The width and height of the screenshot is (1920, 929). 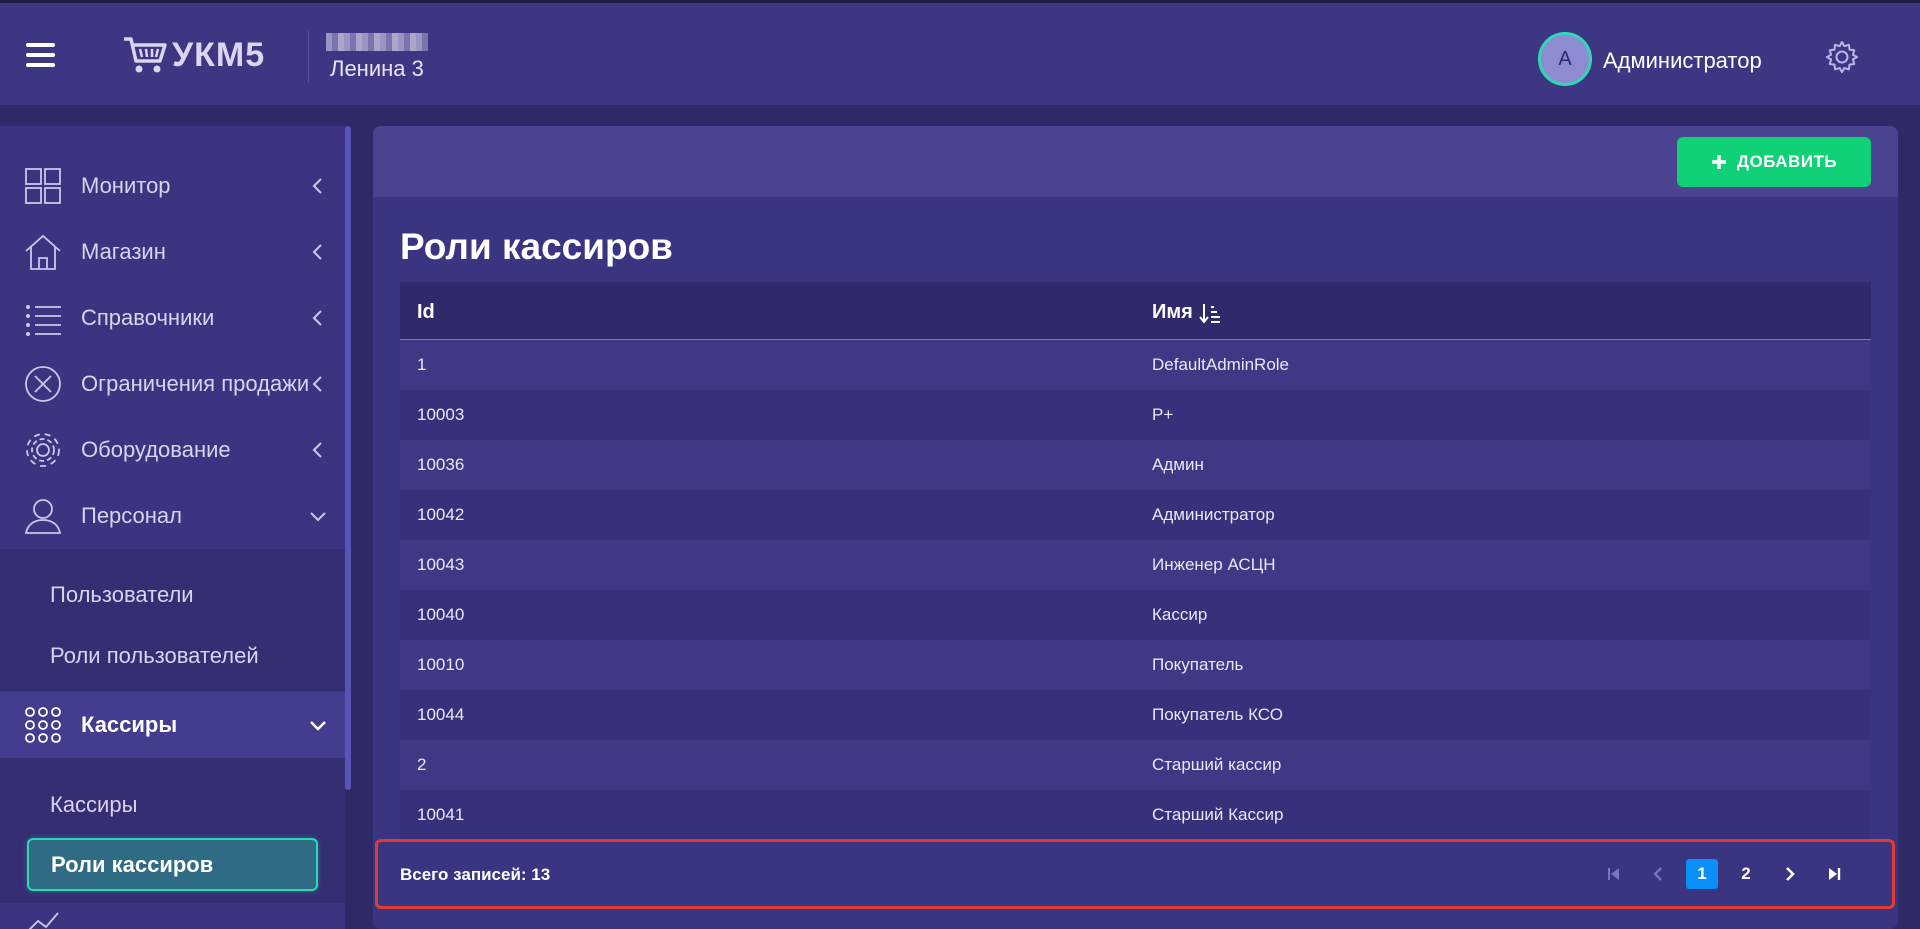 I want to click on cart-icon, so click(x=145, y=55).